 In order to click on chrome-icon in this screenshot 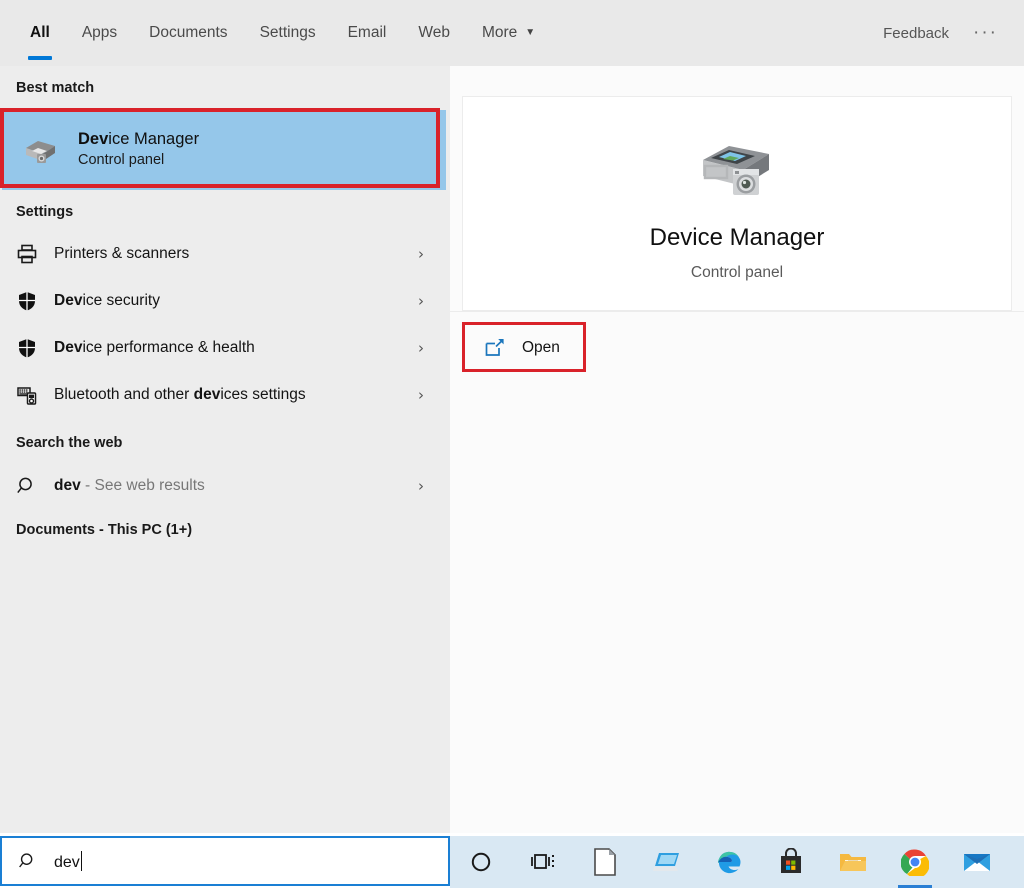, I will do `click(915, 862)`.